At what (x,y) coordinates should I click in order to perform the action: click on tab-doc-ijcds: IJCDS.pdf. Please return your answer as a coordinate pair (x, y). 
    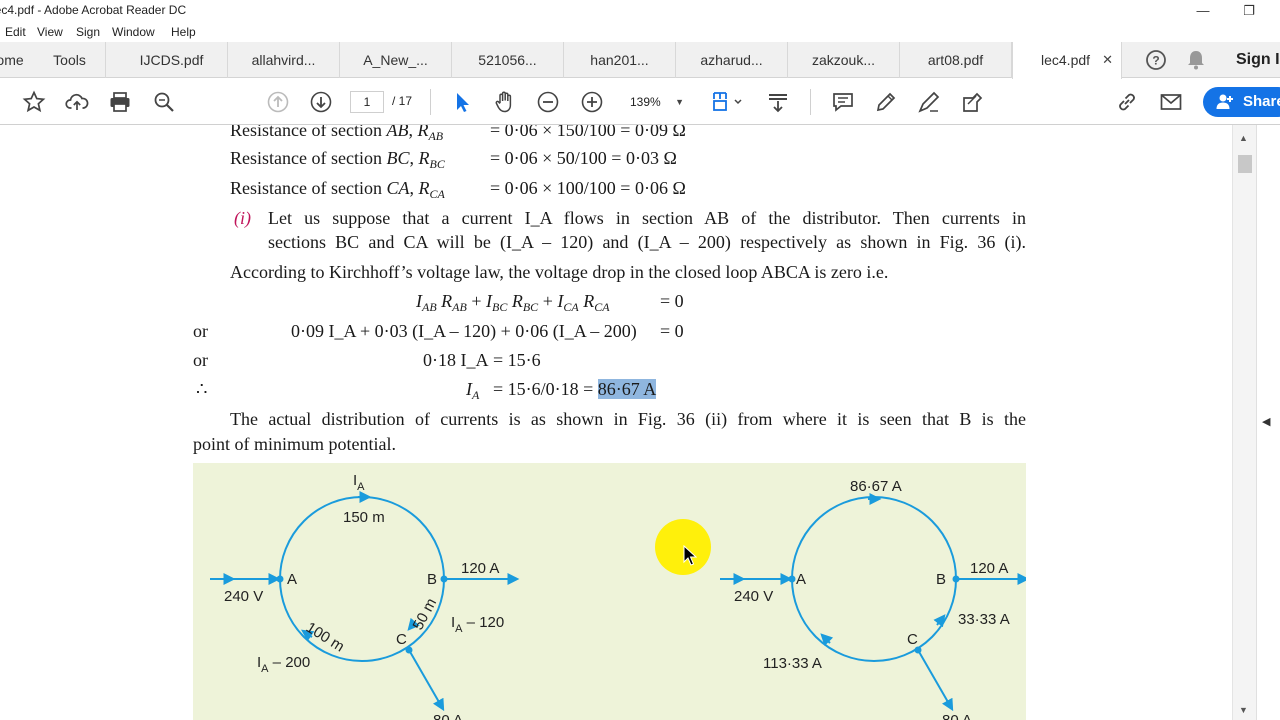
    Looking at the image, I should click on (172, 60).